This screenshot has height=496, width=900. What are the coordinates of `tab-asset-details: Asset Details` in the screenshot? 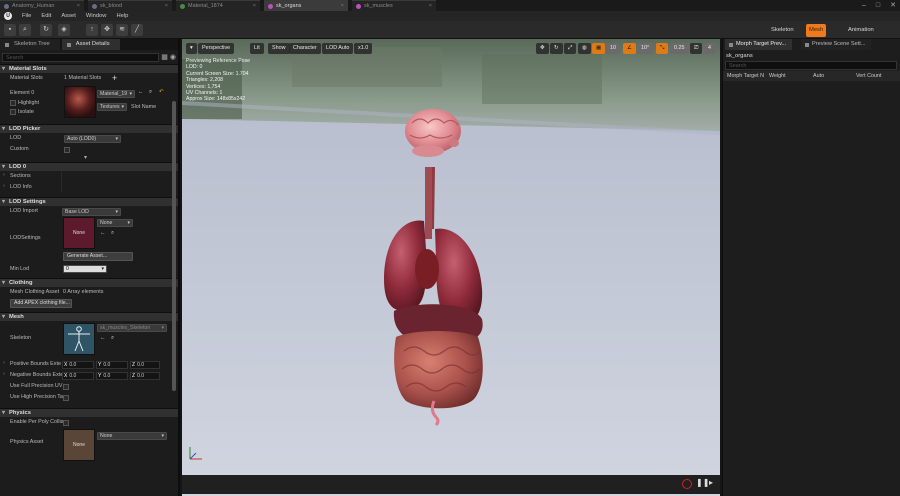 It's located at (91, 44).